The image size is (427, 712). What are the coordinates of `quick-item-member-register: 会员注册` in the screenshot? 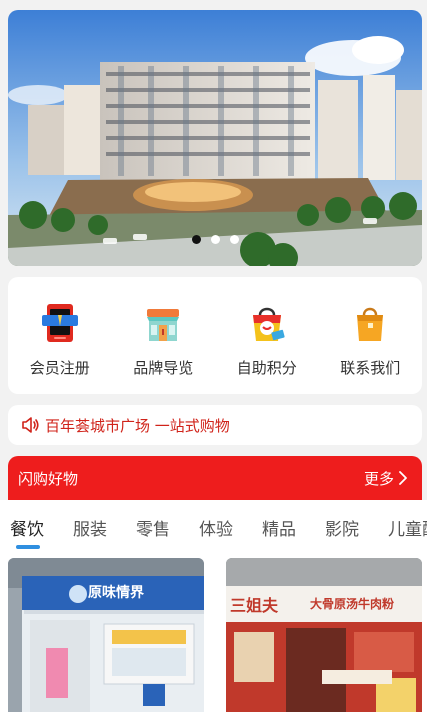 It's located at (60, 335).